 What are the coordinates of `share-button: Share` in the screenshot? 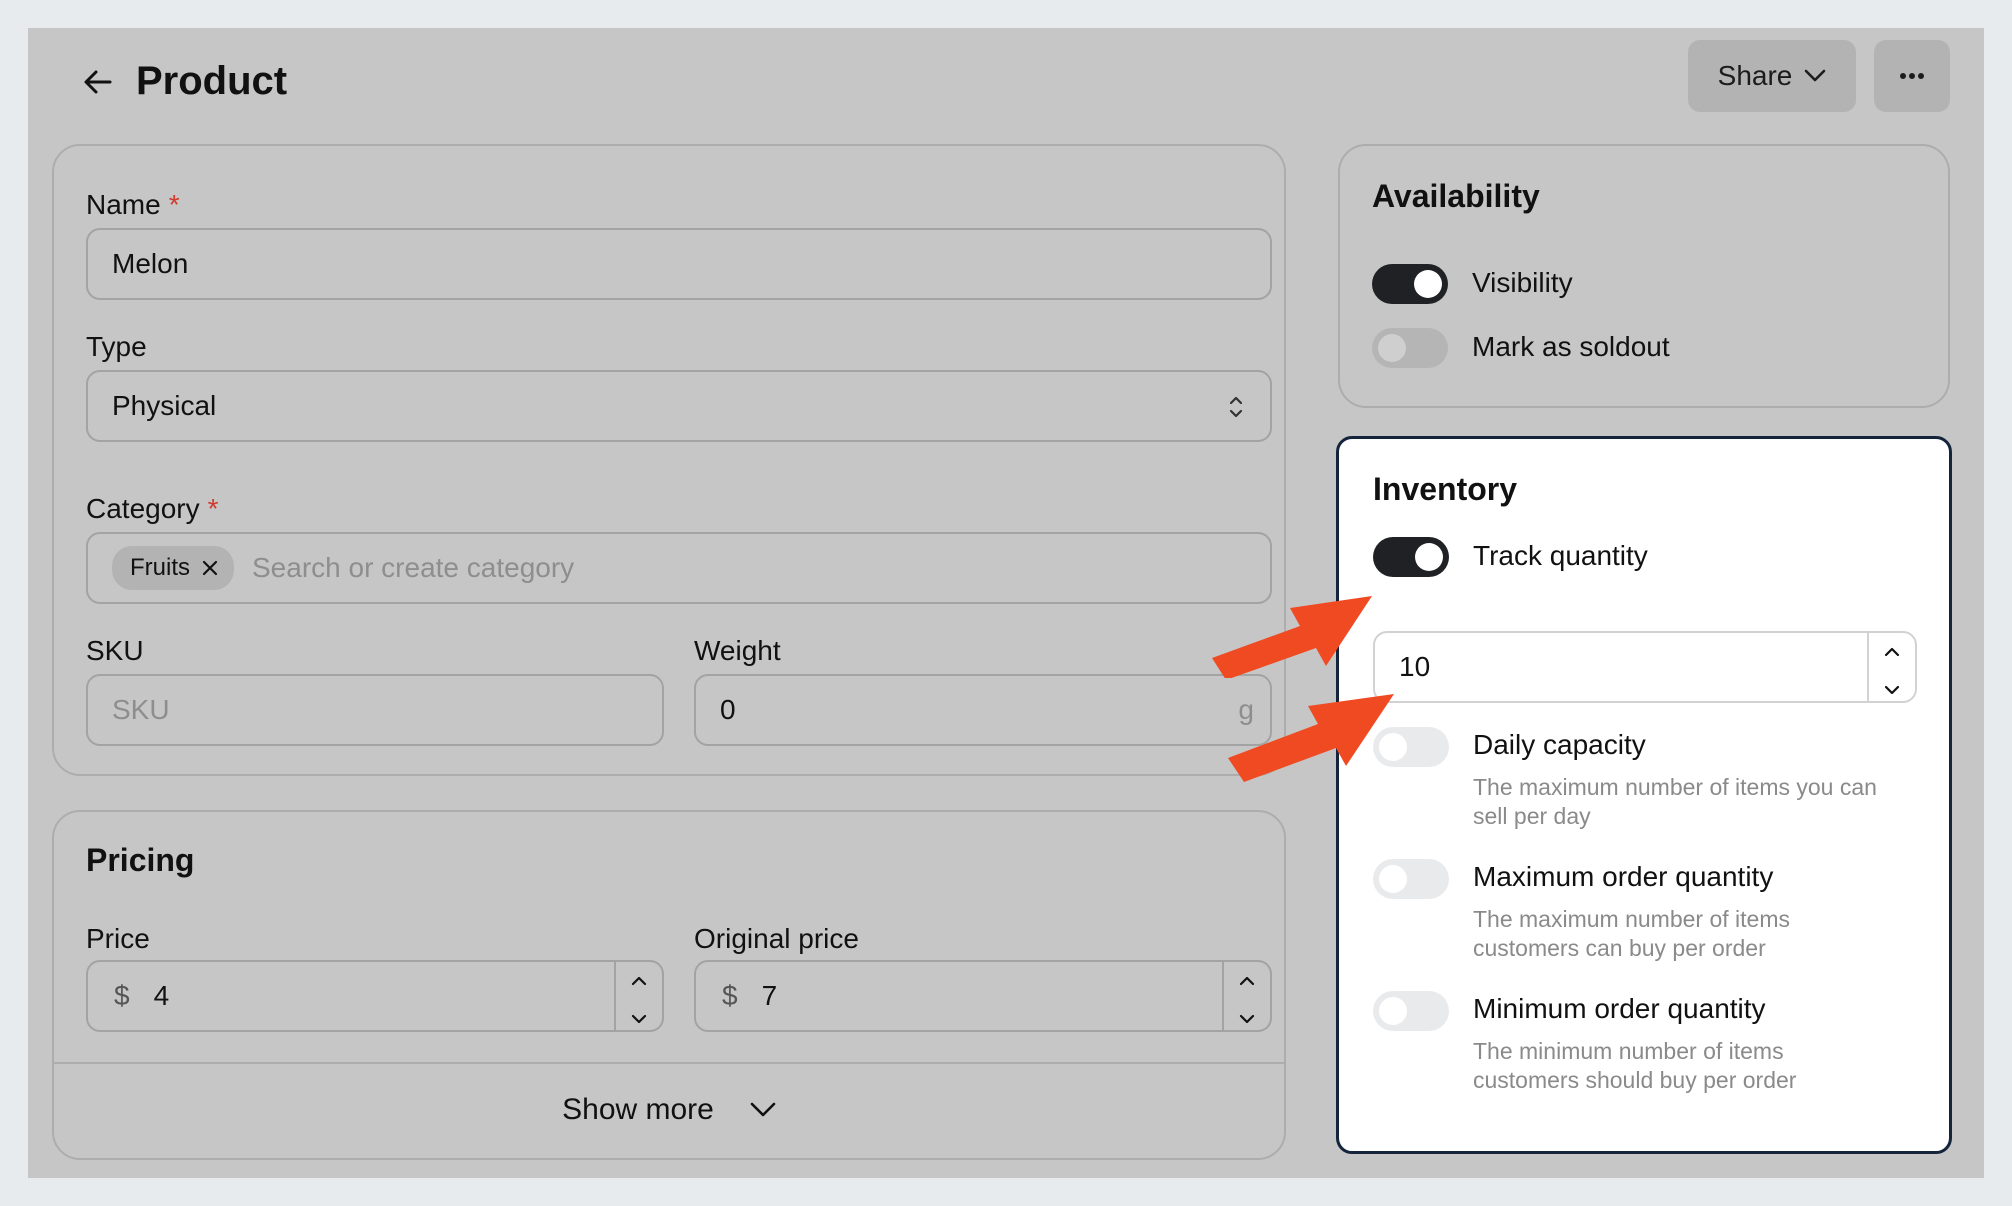 It's located at (1772, 76).